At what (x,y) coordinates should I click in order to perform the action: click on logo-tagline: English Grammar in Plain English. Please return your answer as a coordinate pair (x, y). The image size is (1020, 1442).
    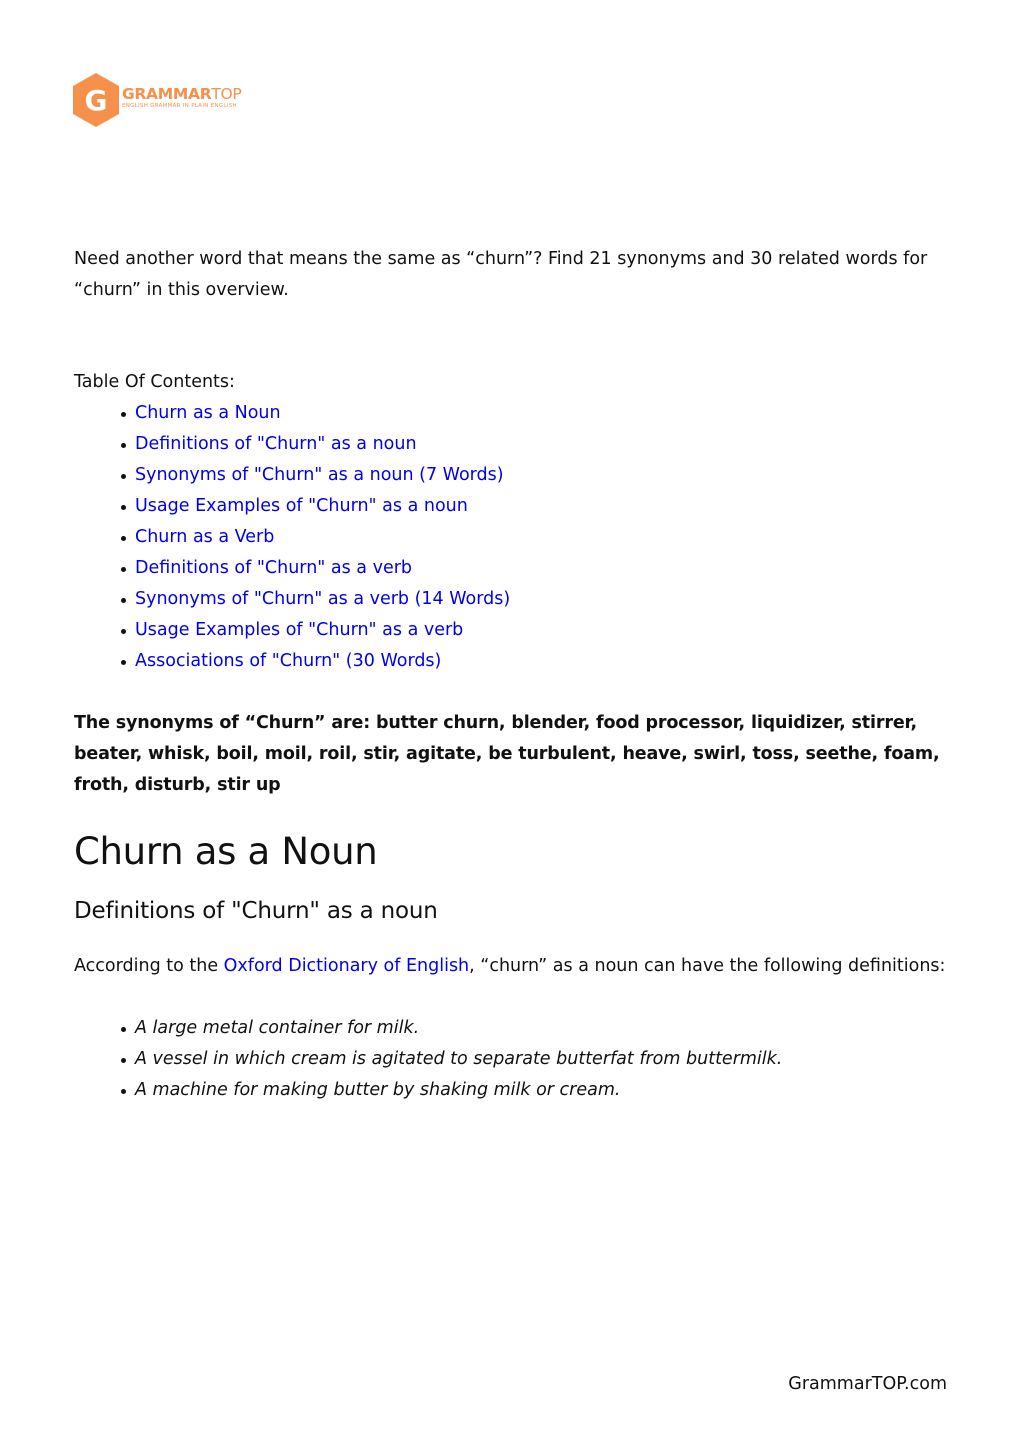
    Looking at the image, I should click on (179, 106).